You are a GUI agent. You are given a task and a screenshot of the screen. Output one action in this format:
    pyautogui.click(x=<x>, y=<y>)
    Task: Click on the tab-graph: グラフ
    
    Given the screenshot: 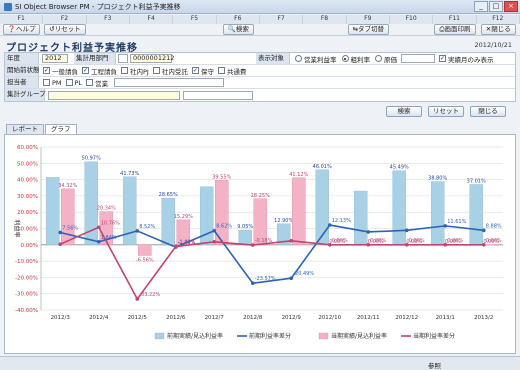 What is the action you would take?
    pyautogui.click(x=61, y=129)
    